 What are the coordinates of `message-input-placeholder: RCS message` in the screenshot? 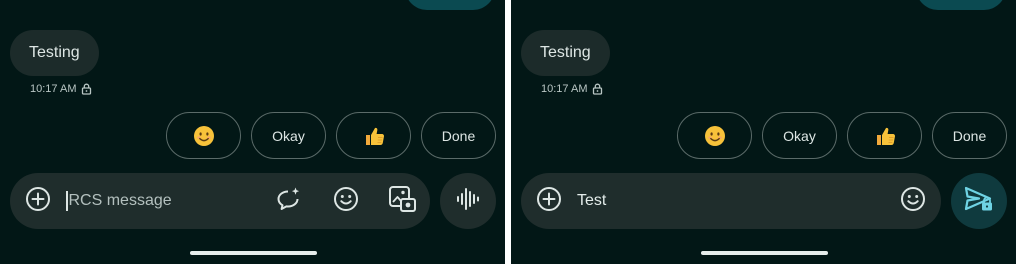 It's located at (120, 200).